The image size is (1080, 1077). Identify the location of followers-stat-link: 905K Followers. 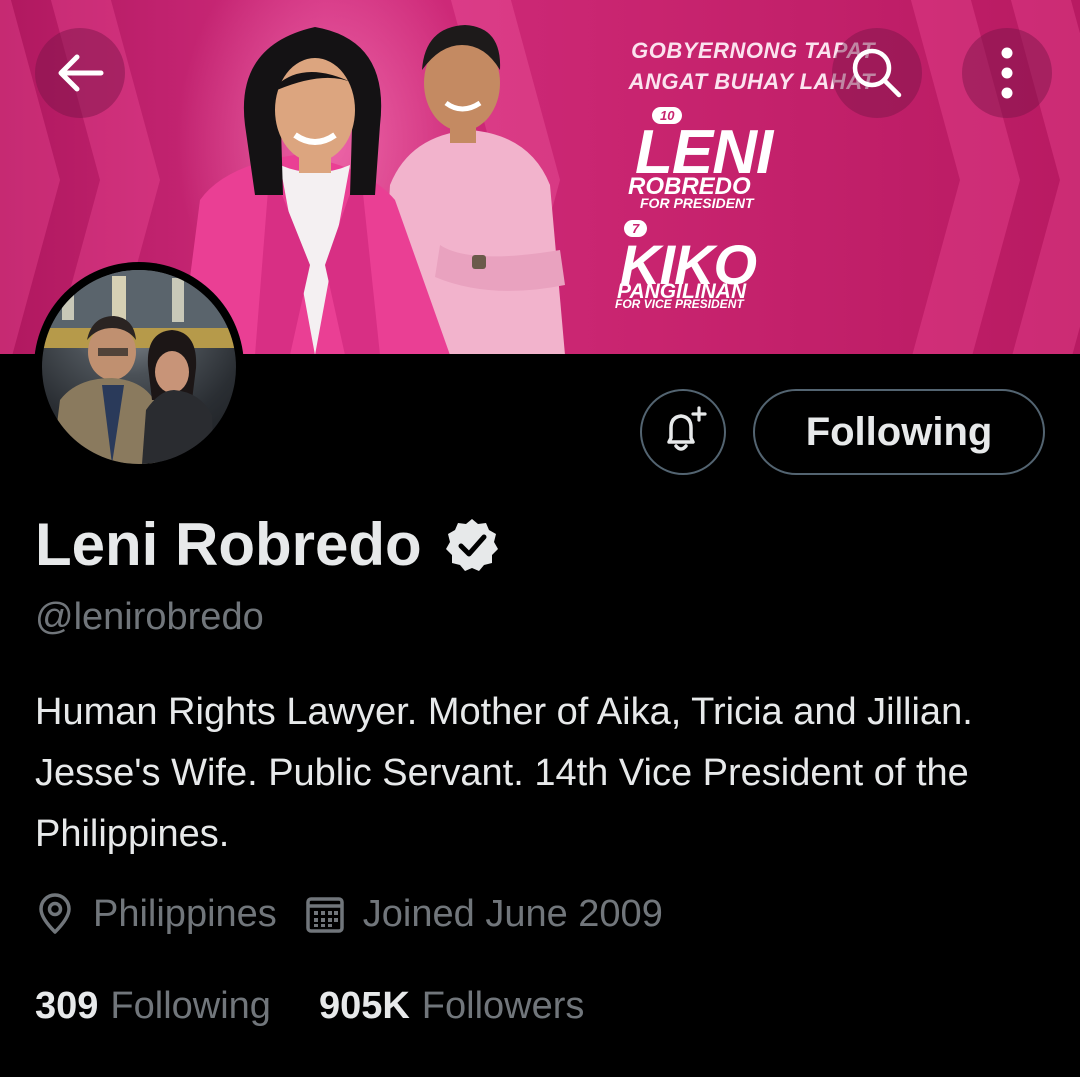
(451, 1006).